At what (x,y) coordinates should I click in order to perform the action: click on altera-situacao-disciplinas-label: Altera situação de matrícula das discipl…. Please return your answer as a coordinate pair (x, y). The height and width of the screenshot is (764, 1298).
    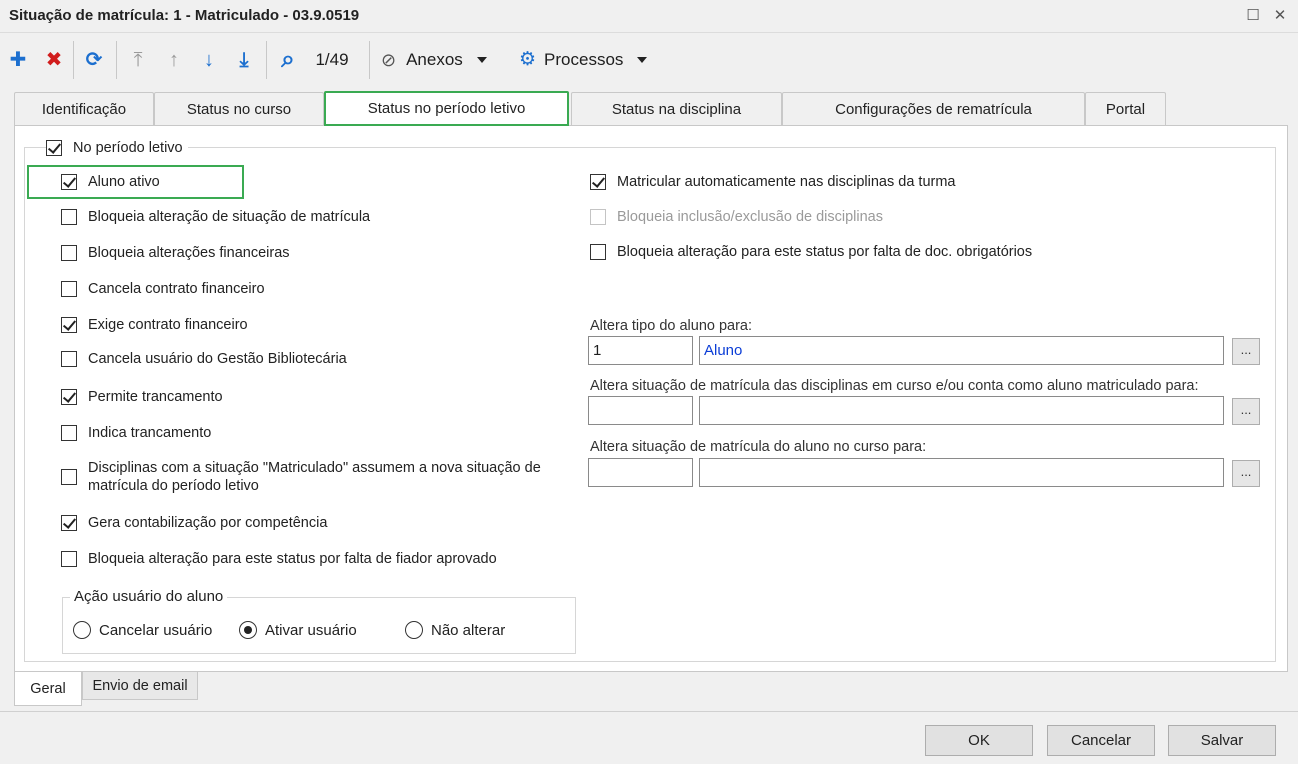
    Looking at the image, I should click on (894, 386).